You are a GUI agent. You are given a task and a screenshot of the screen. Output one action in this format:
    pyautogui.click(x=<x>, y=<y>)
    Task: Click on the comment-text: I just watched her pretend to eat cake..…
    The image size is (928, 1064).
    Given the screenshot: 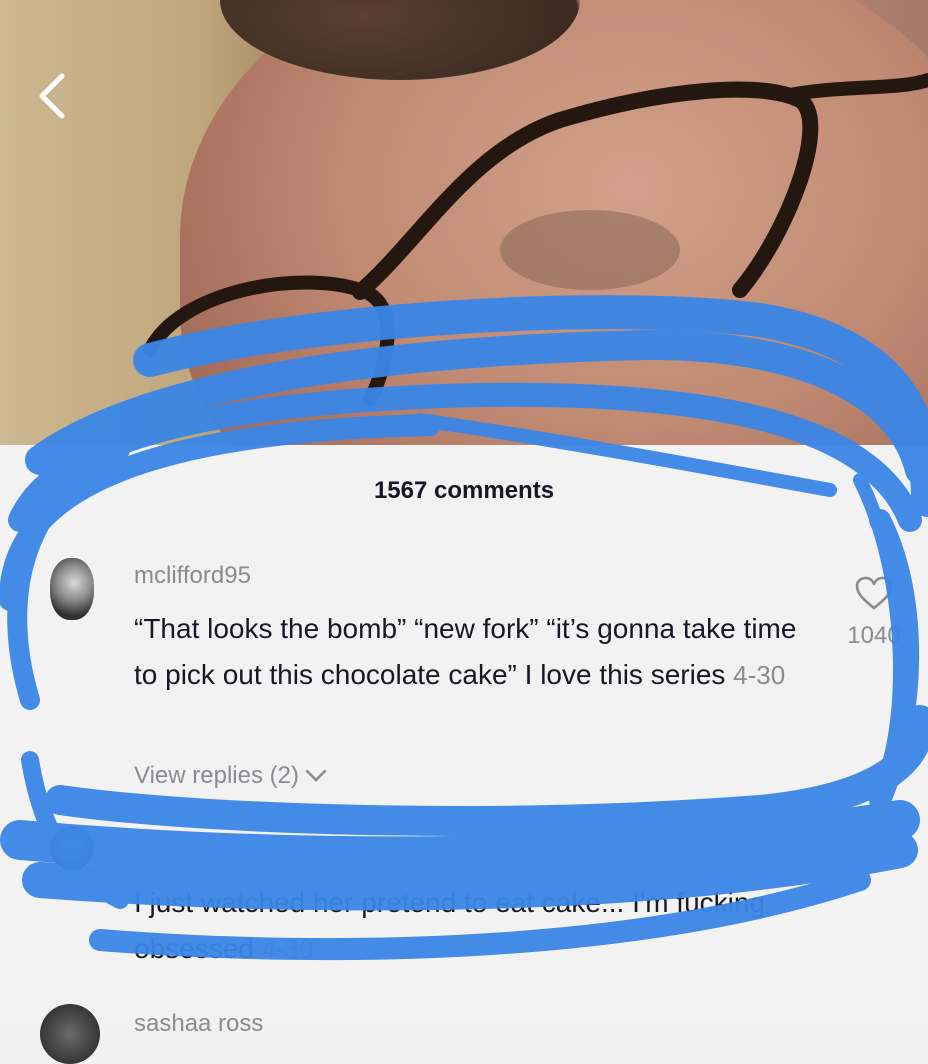 What is the action you would take?
    pyautogui.click(x=474, y=926)
    